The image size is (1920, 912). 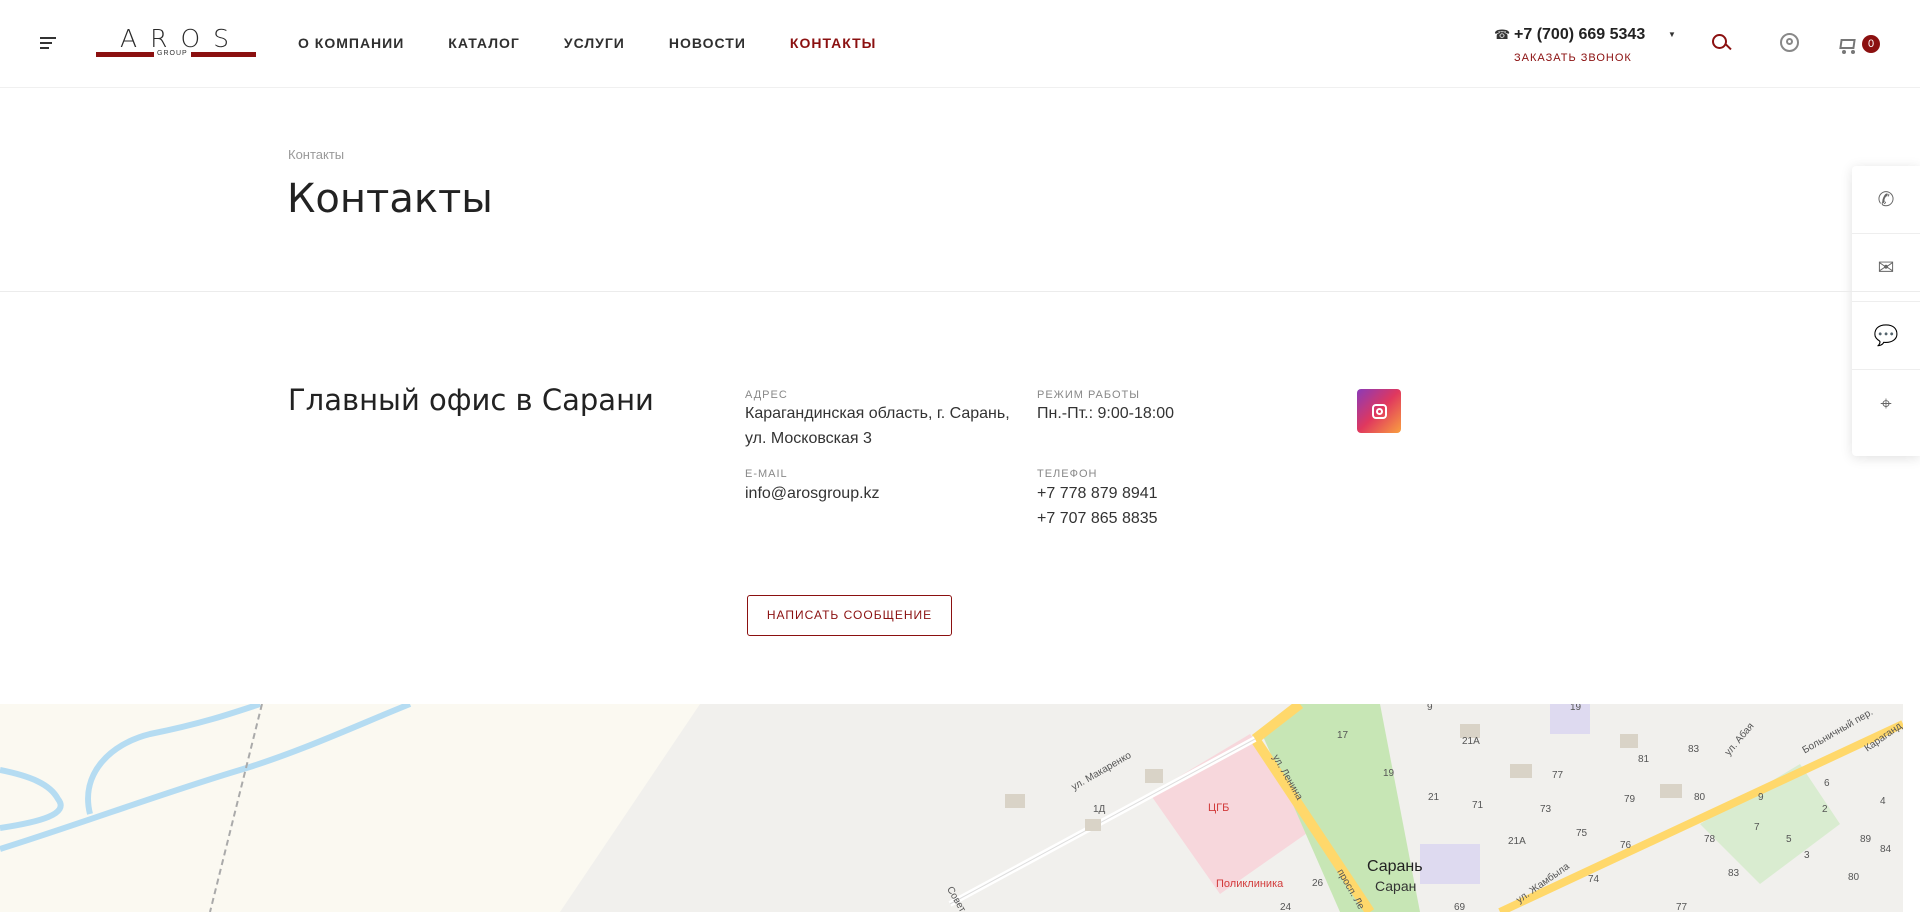 I want to click on house-number: 1Д, so click(x=1099, y=809).